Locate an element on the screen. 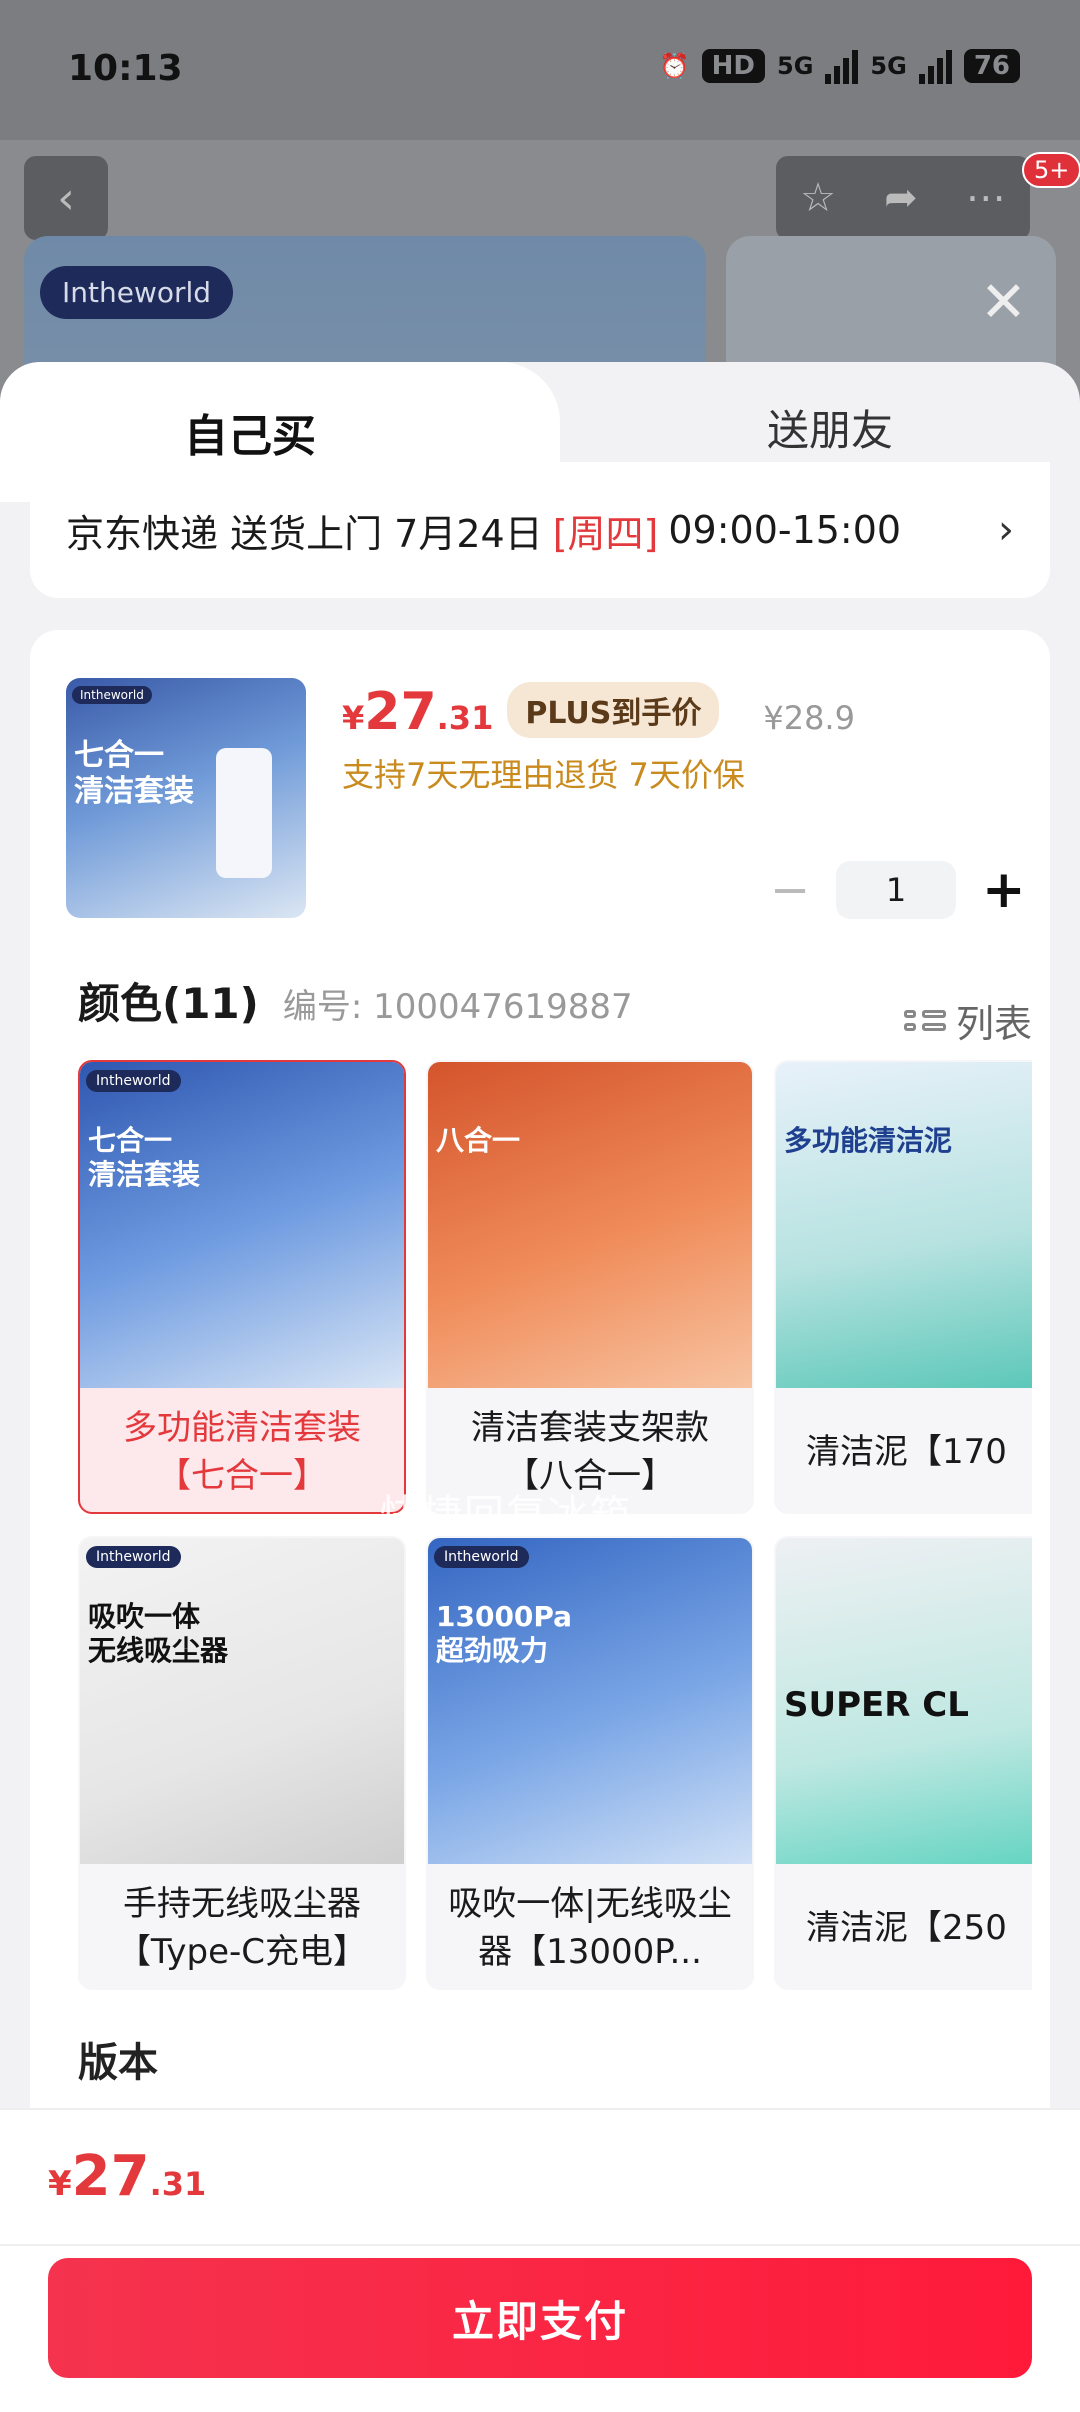  pay-now-button: 立即支付 is located at coordinates (540, 2318).